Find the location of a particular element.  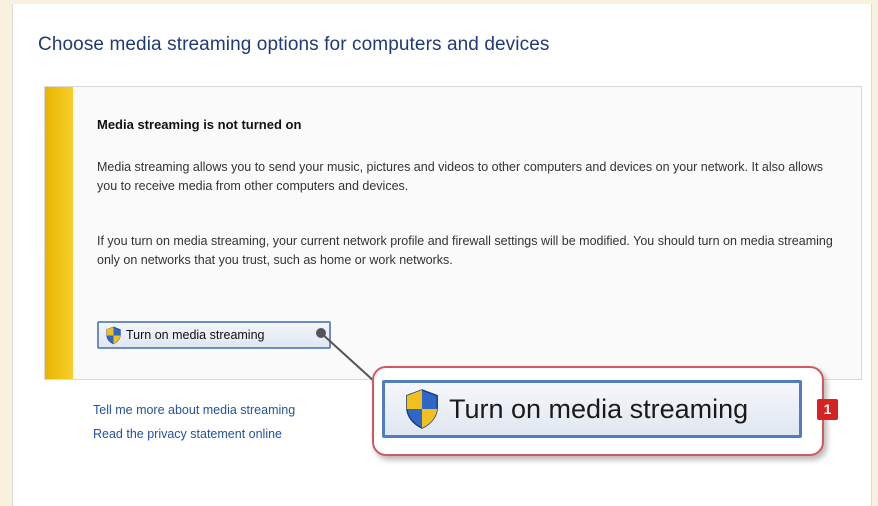

turn-on-button-label: Turn on media streaming is located at coordinates (195, 335).